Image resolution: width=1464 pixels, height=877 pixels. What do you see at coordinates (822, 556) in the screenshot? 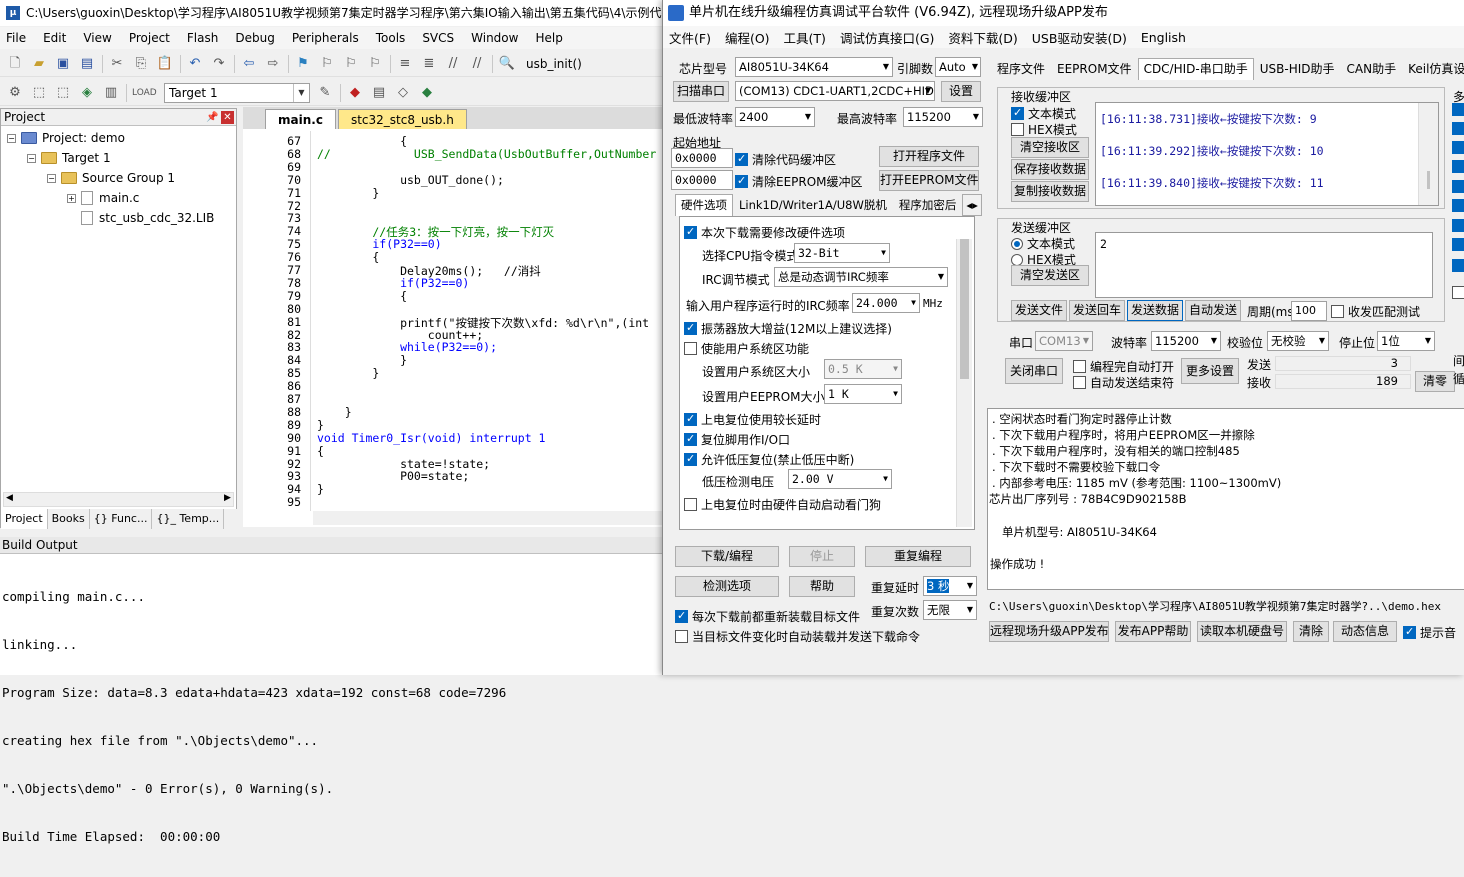
I see `stop-button: 停止` at bounding box center [822, 556].